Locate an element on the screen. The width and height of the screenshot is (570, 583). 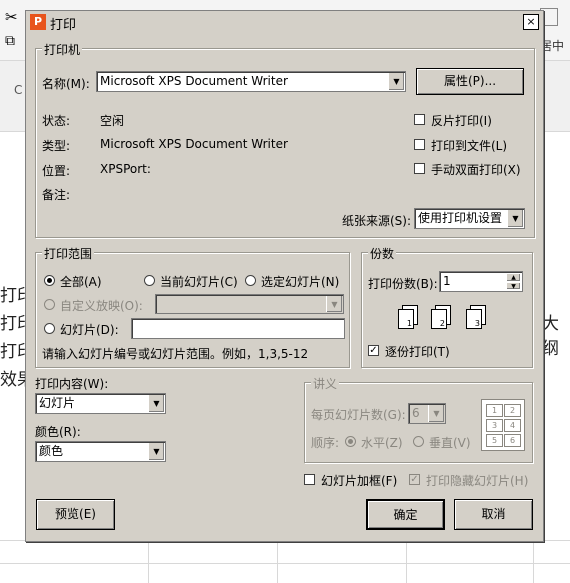
range-custom-show-radio is located at coordinates (49, 304).